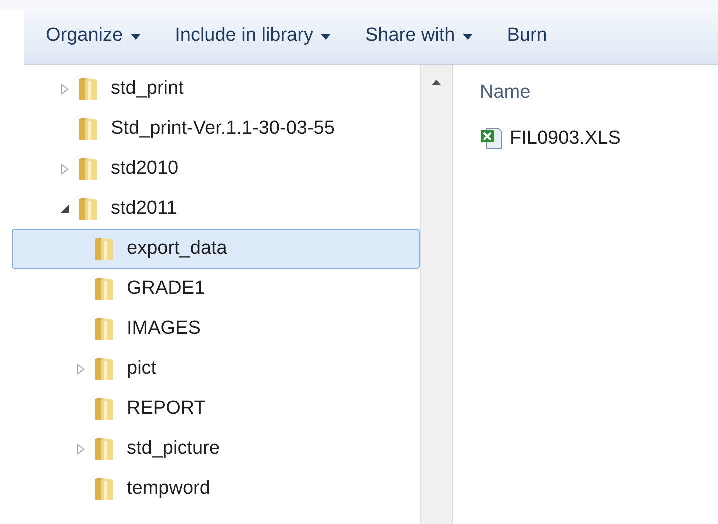 The width and height of the screenshot is (718, 524). Describe the element at coordinates (223, 128) in the screenshot. I see `folder-name: Std_print-Ver.1.1-30-03-55` at that location.